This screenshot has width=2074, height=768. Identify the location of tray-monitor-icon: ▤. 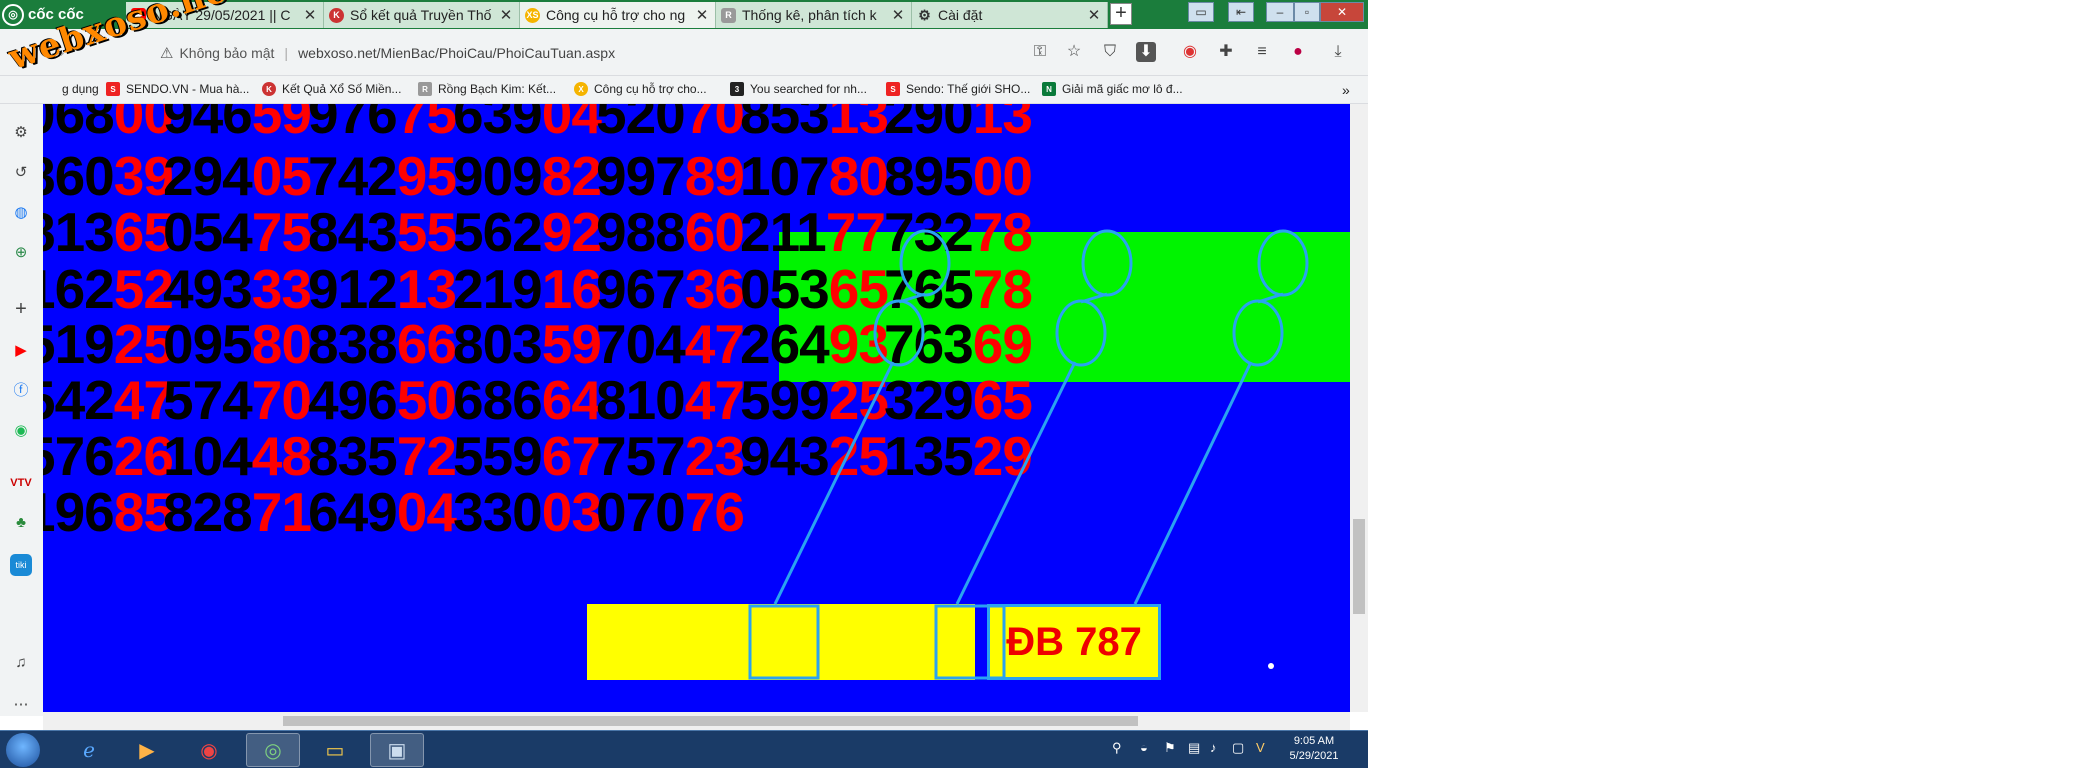
(1194, 748).